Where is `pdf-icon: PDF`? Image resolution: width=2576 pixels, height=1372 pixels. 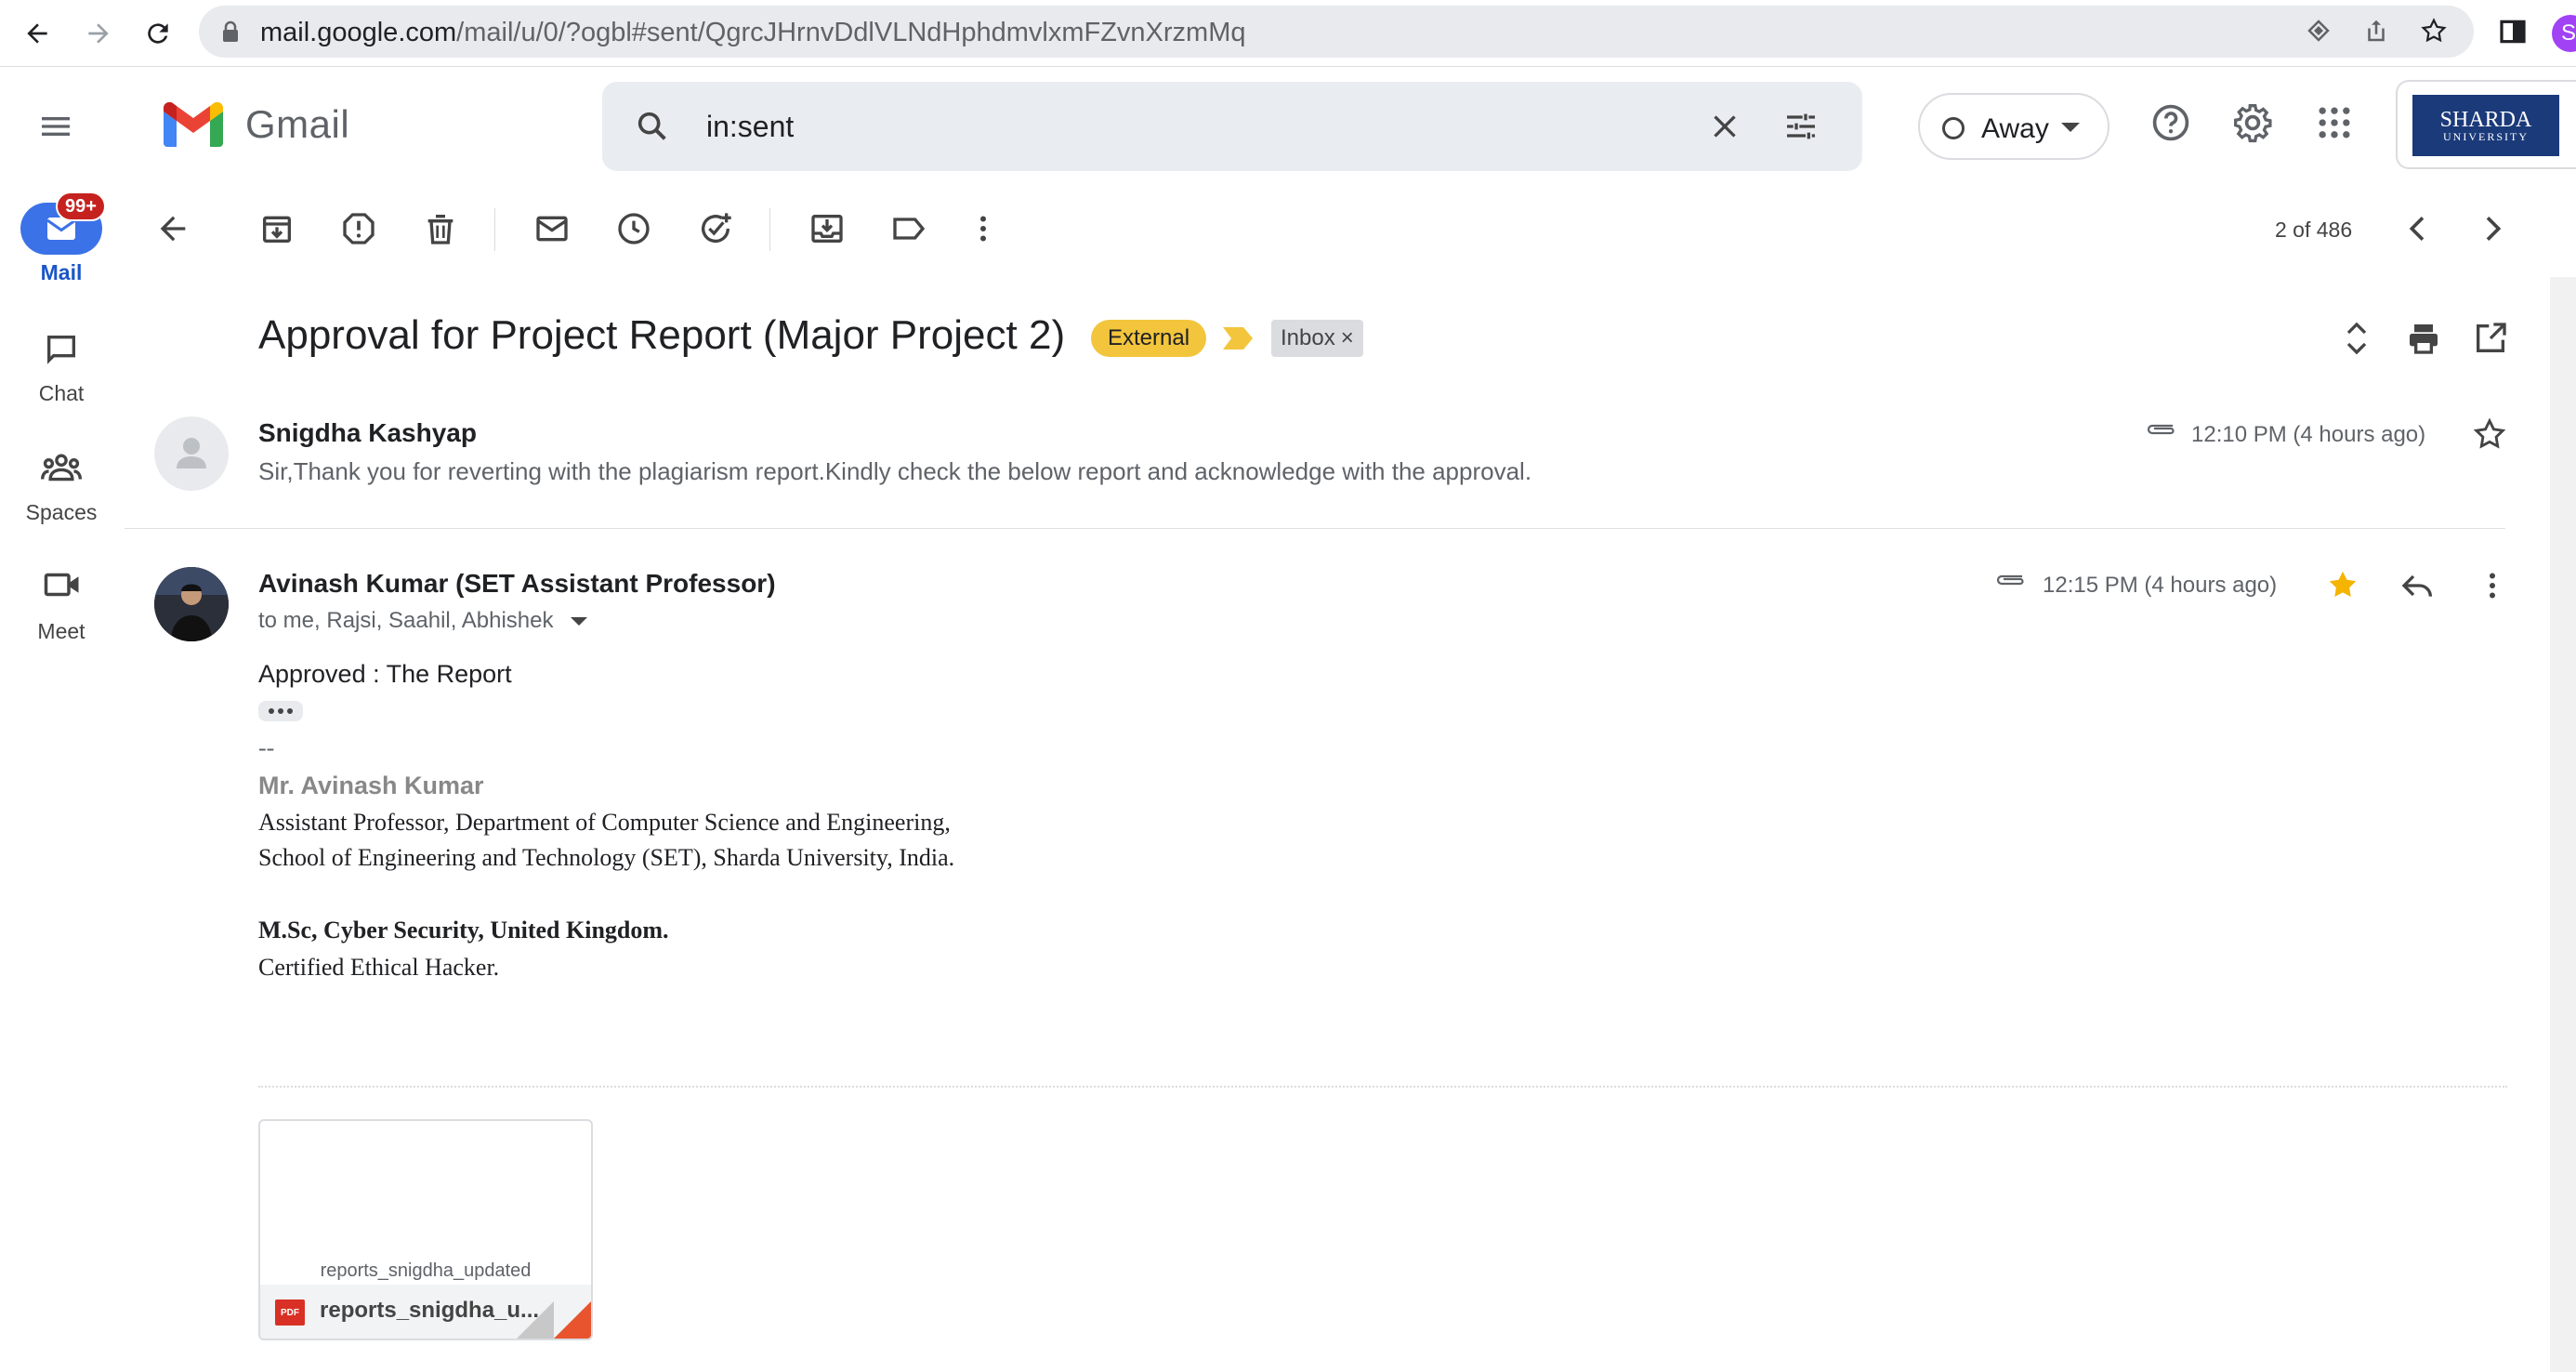 pdf-icon: PDF is located at coordinates (290, 1312).